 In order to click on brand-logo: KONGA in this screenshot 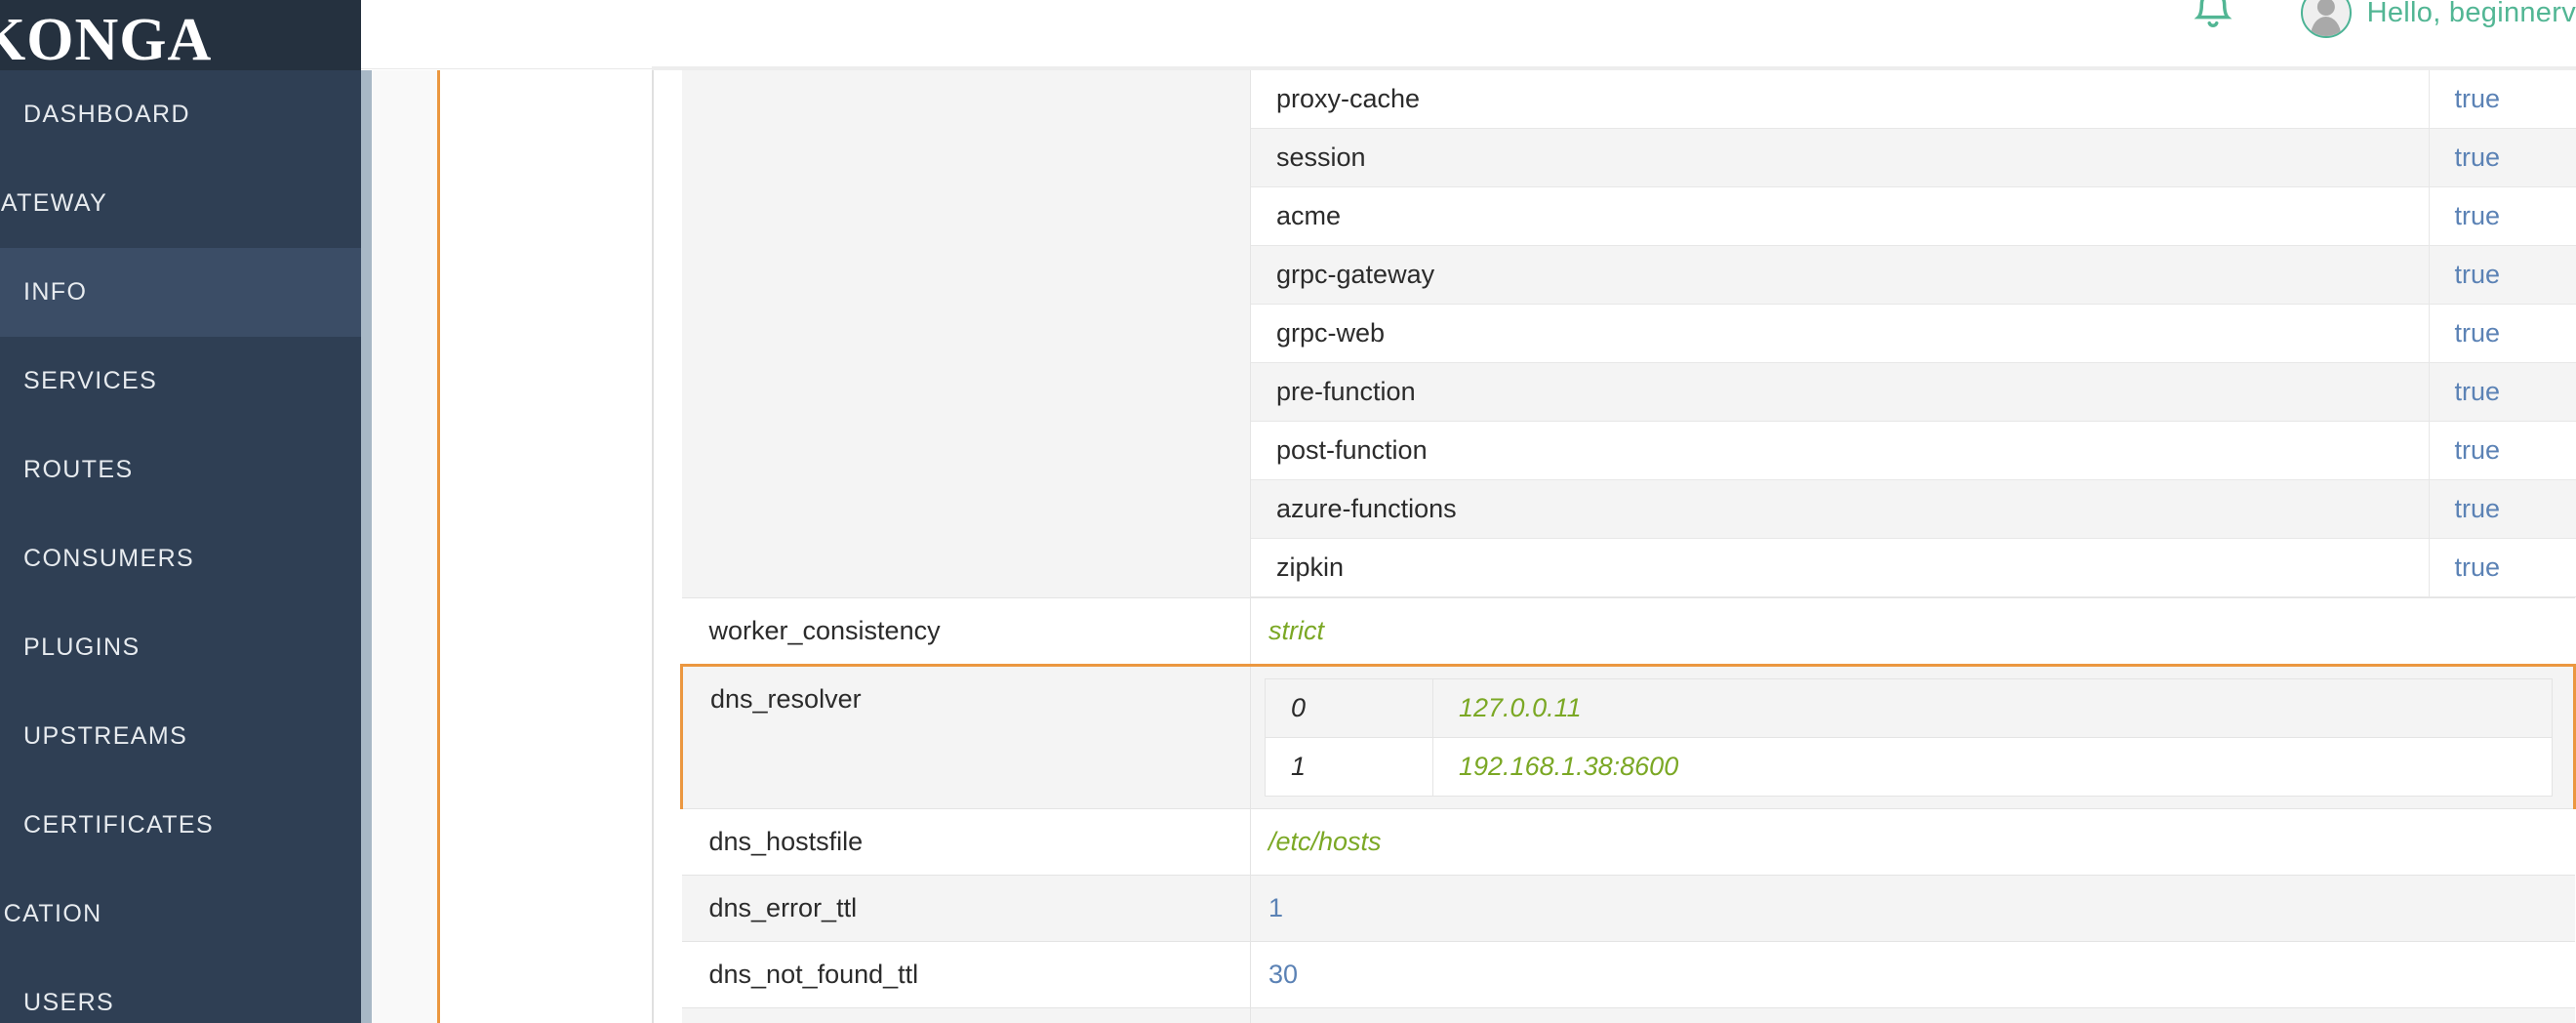, I will do `click(180, 35)`.